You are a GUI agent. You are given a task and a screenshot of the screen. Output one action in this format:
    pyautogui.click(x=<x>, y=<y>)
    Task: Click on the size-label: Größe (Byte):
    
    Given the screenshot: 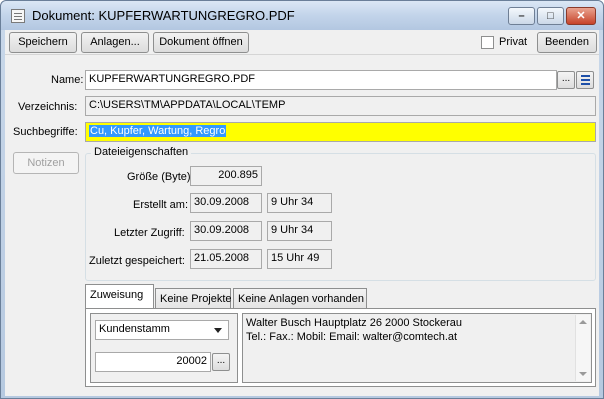 What is the action you would take?
    pyautogui.click(x=160, y=177)
    